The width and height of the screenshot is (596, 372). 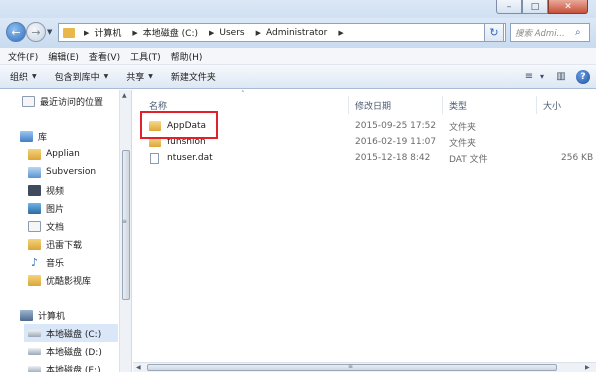 What do you see at coordinates (73, 190) in the screenshot?
I see `sidebar-item-videos: 视频` at bounding box center [73, 190].